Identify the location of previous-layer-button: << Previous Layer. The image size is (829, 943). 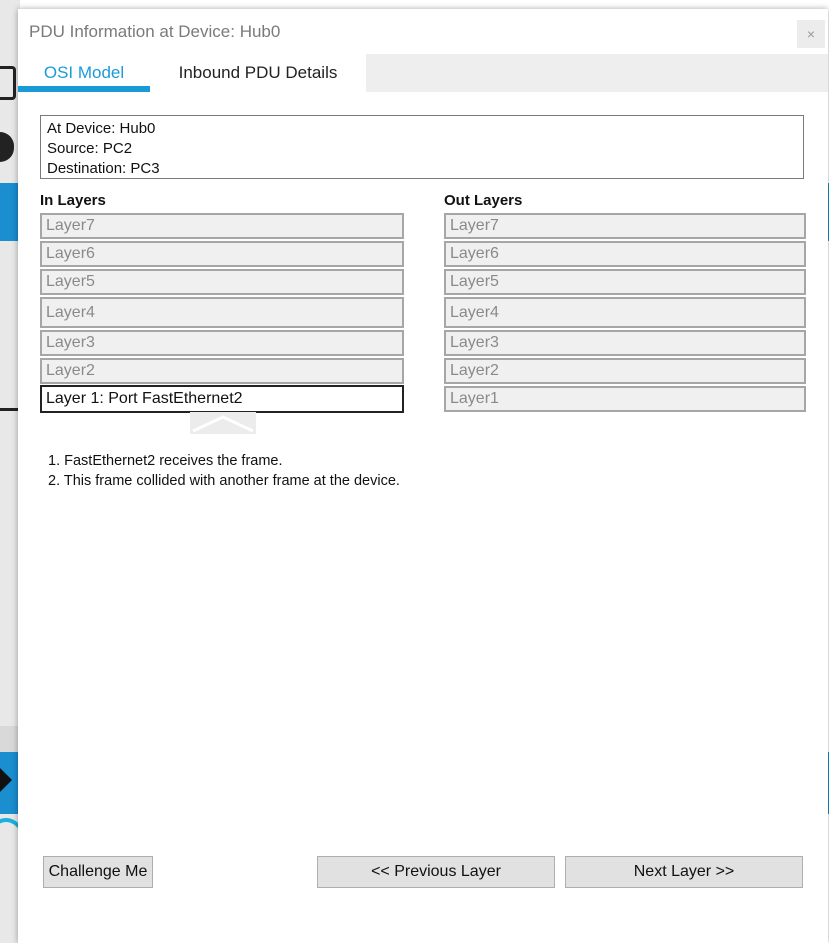
(436, 872).